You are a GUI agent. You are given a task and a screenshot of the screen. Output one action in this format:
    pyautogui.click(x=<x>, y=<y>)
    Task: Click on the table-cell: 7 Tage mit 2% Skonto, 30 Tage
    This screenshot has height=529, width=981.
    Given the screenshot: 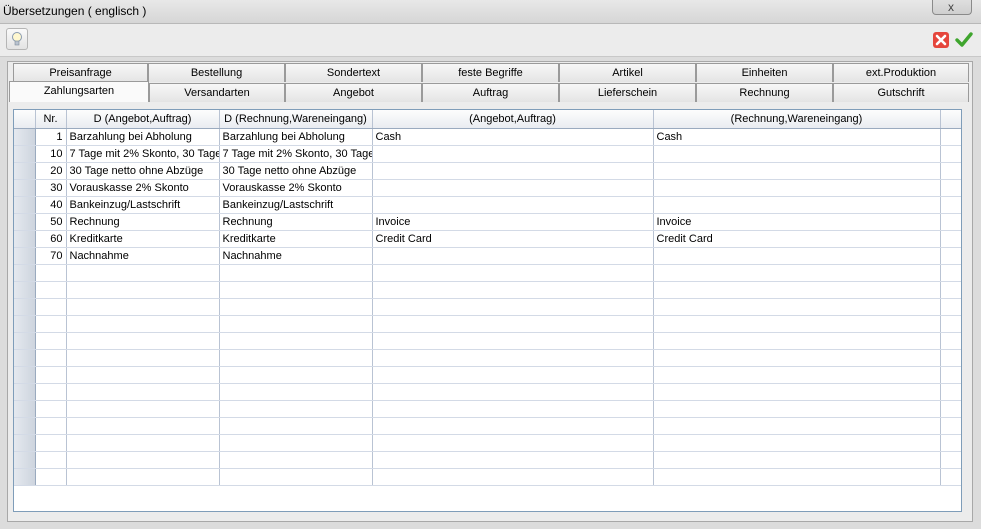 What is the action you would take?
    pyautogui.click(x=143, y=154)
    